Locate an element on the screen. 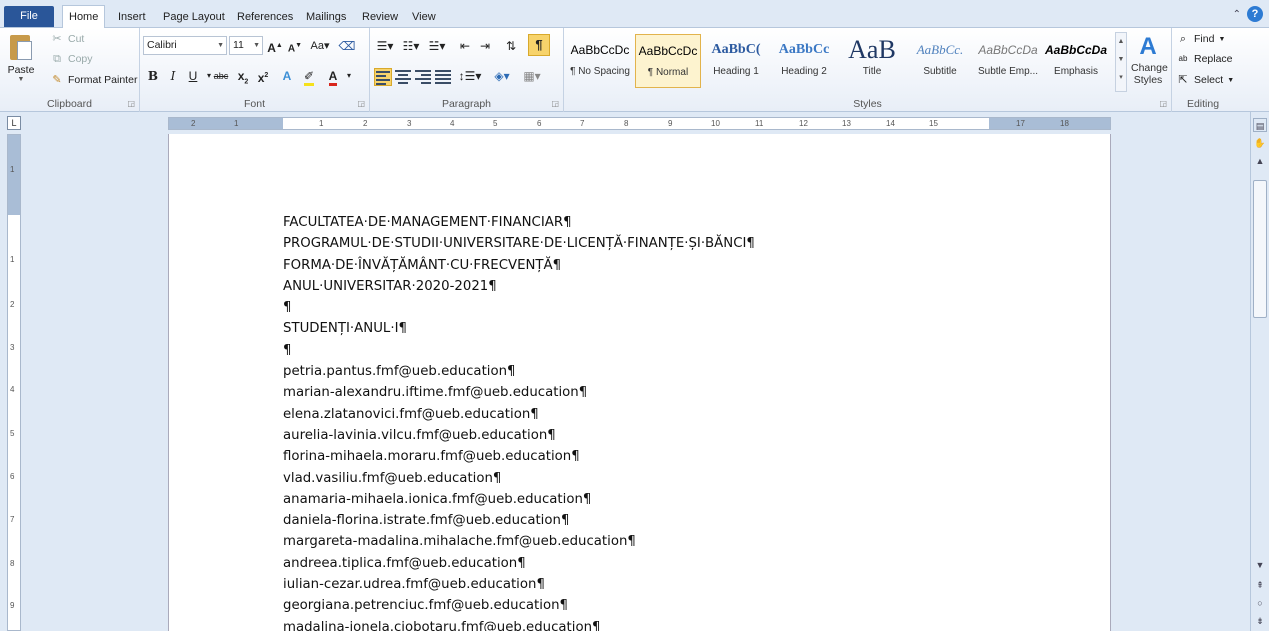  paste-icon is located at coordinates (21, 47).